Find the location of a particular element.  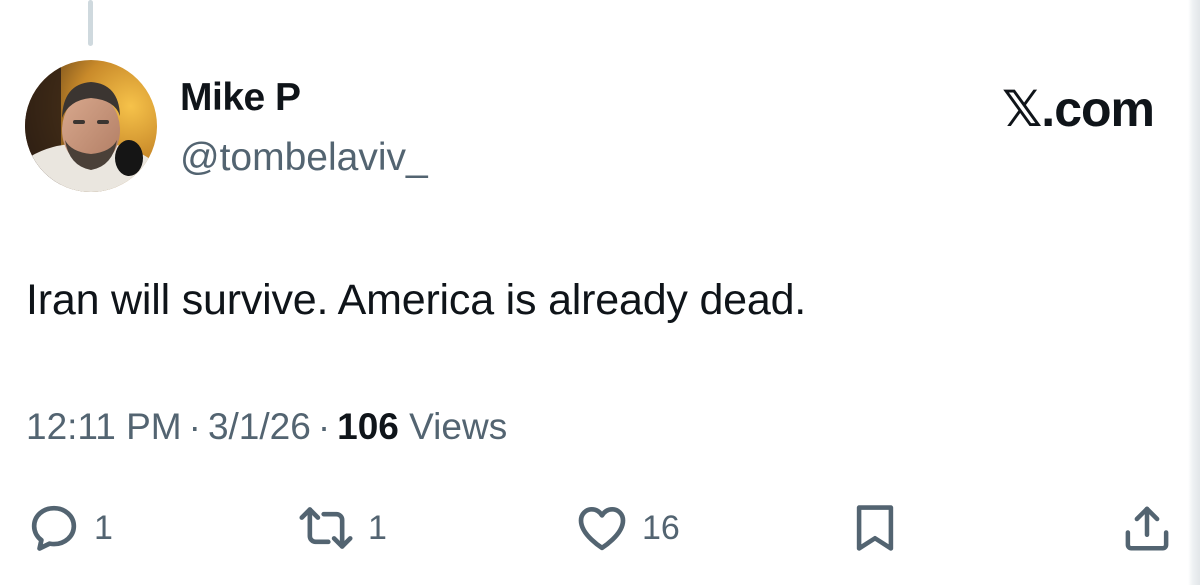

bookmark-icon is located at coordinates (875, 528).